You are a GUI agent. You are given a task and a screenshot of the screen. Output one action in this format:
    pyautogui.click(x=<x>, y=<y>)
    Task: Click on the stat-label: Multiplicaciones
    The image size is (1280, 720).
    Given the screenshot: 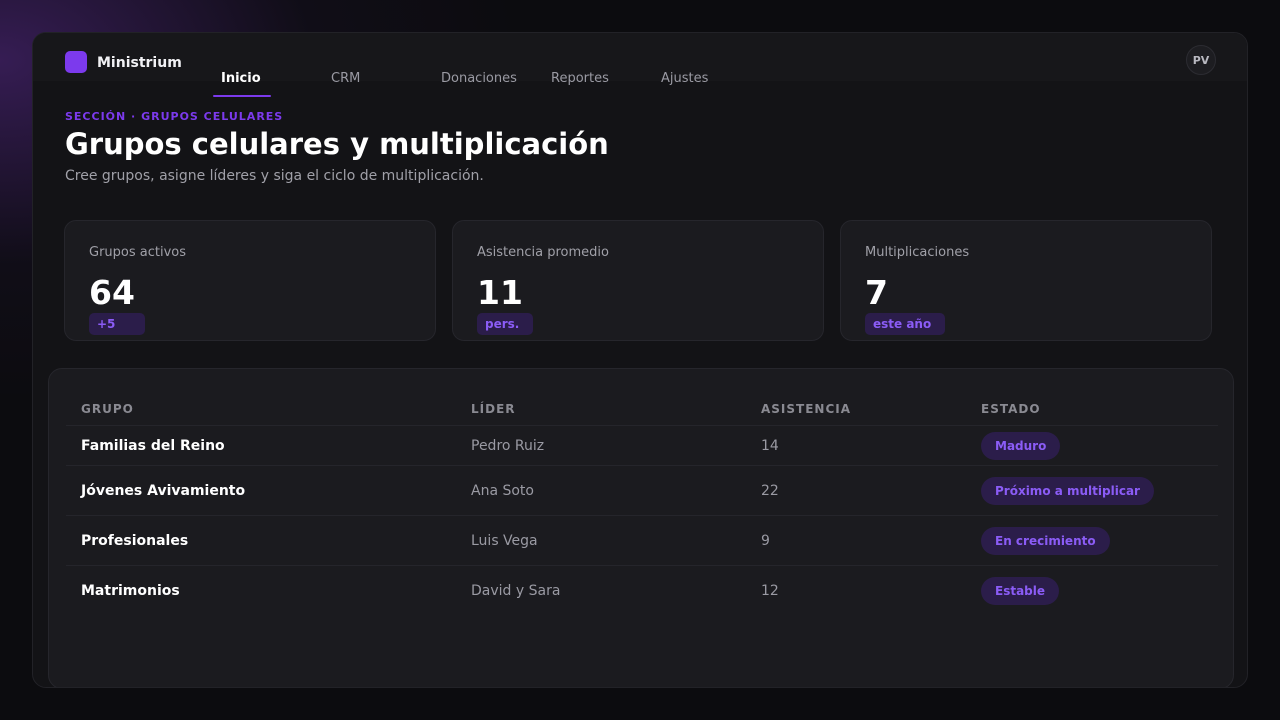 What is the action you would take?
    pyautogui.click(x=917, y=252)
    